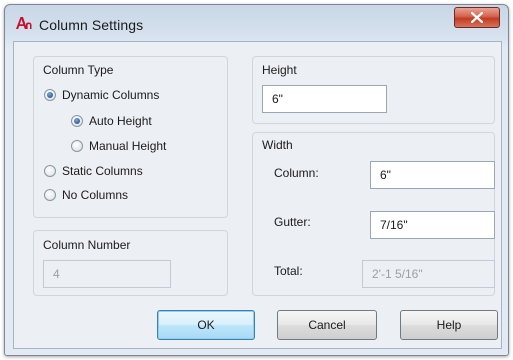  Describe the element at coordinates (432, 225) in the screenshot. I see `gutter-input: 7/16"` at that location.